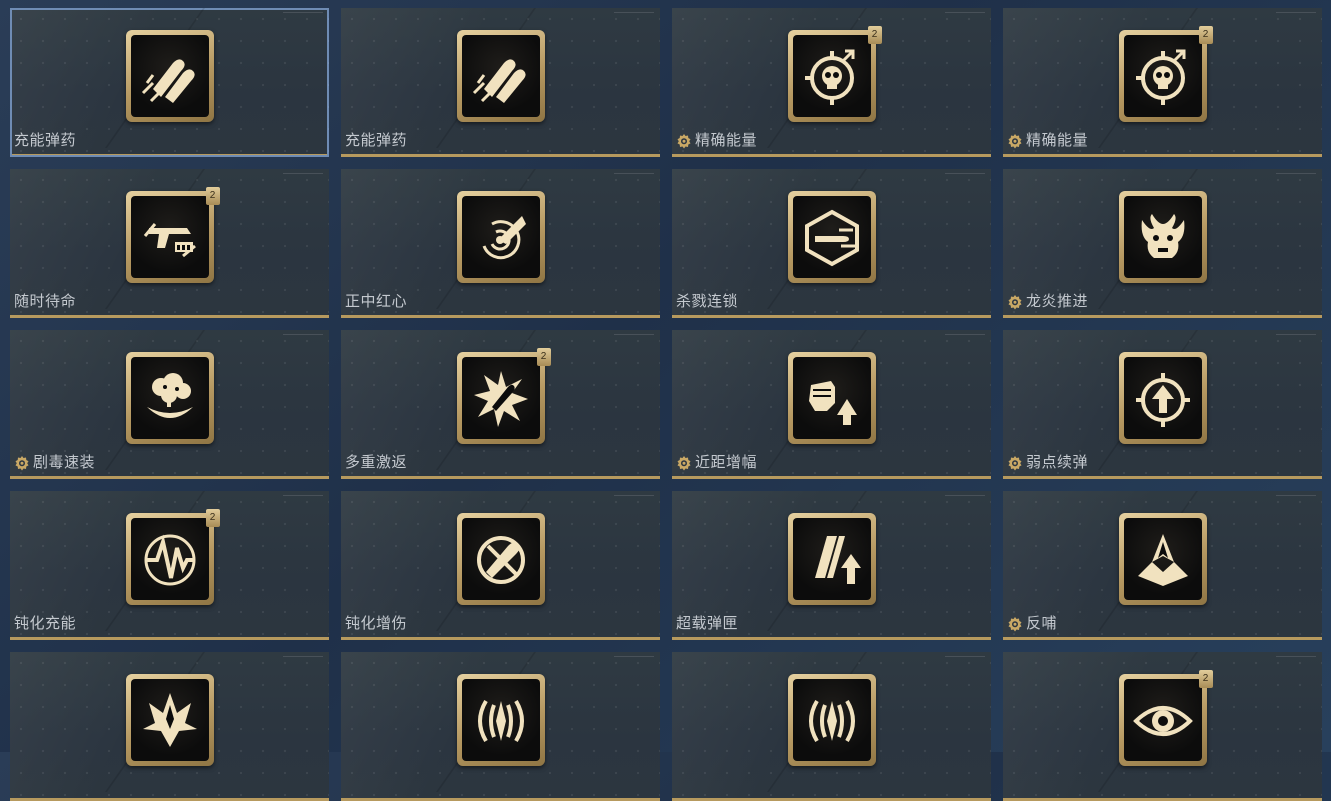 Image resolution: width=1331 pixels, height=801 pixels. I want to click on perk-card: 2, so click(1162, 726).